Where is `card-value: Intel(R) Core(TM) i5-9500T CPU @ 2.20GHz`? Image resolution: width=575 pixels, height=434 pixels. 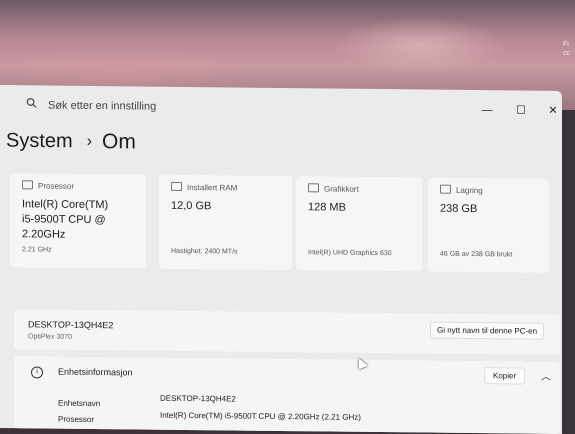
card-value: Intel(R) Core(TM) i5-9500T CPU @ 2.20GHz is located at coordinates (65, 219).